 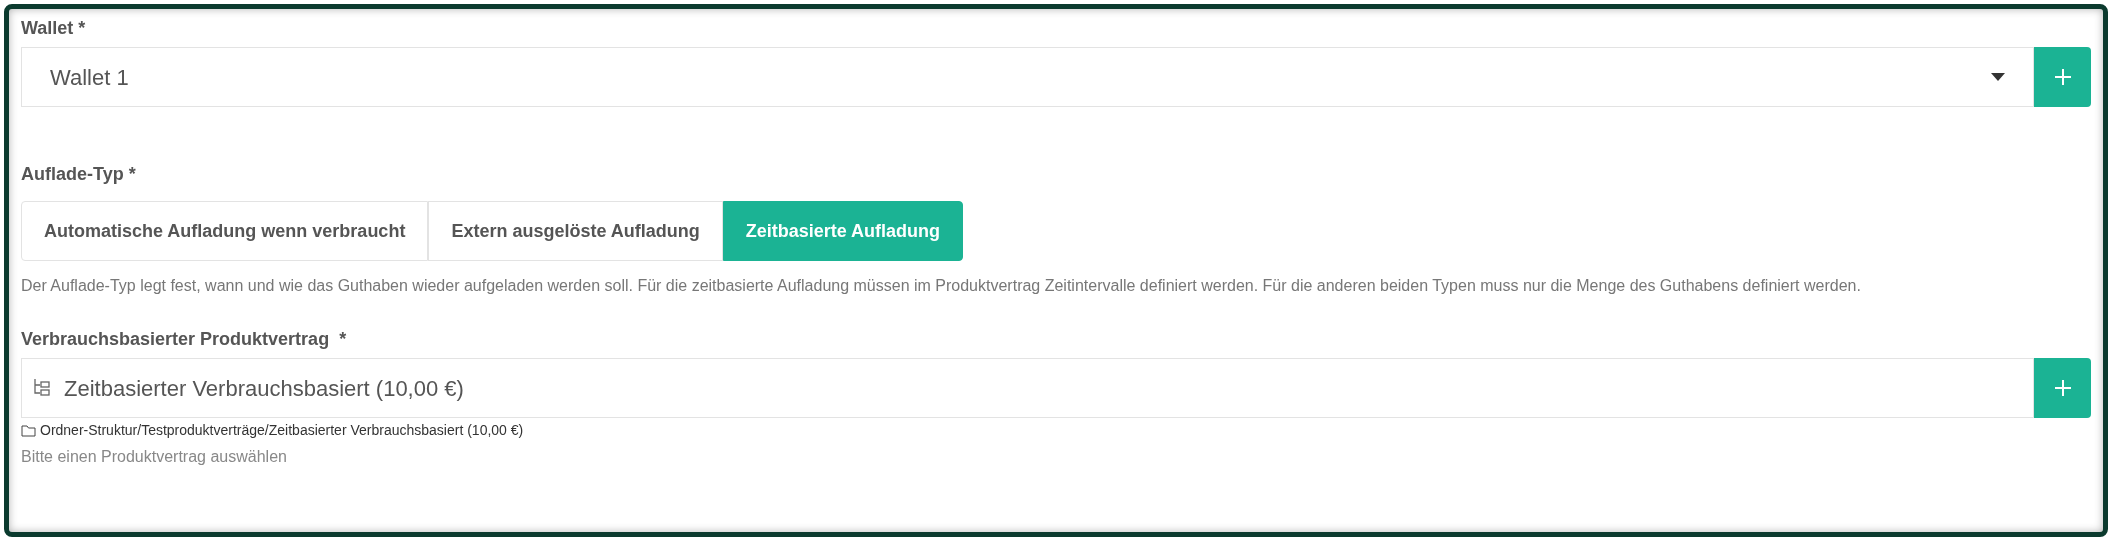 What do you see at coordinates (1998, 77) in the screenshot?
I see `caret-icon` at bounding box center [1998, 77].